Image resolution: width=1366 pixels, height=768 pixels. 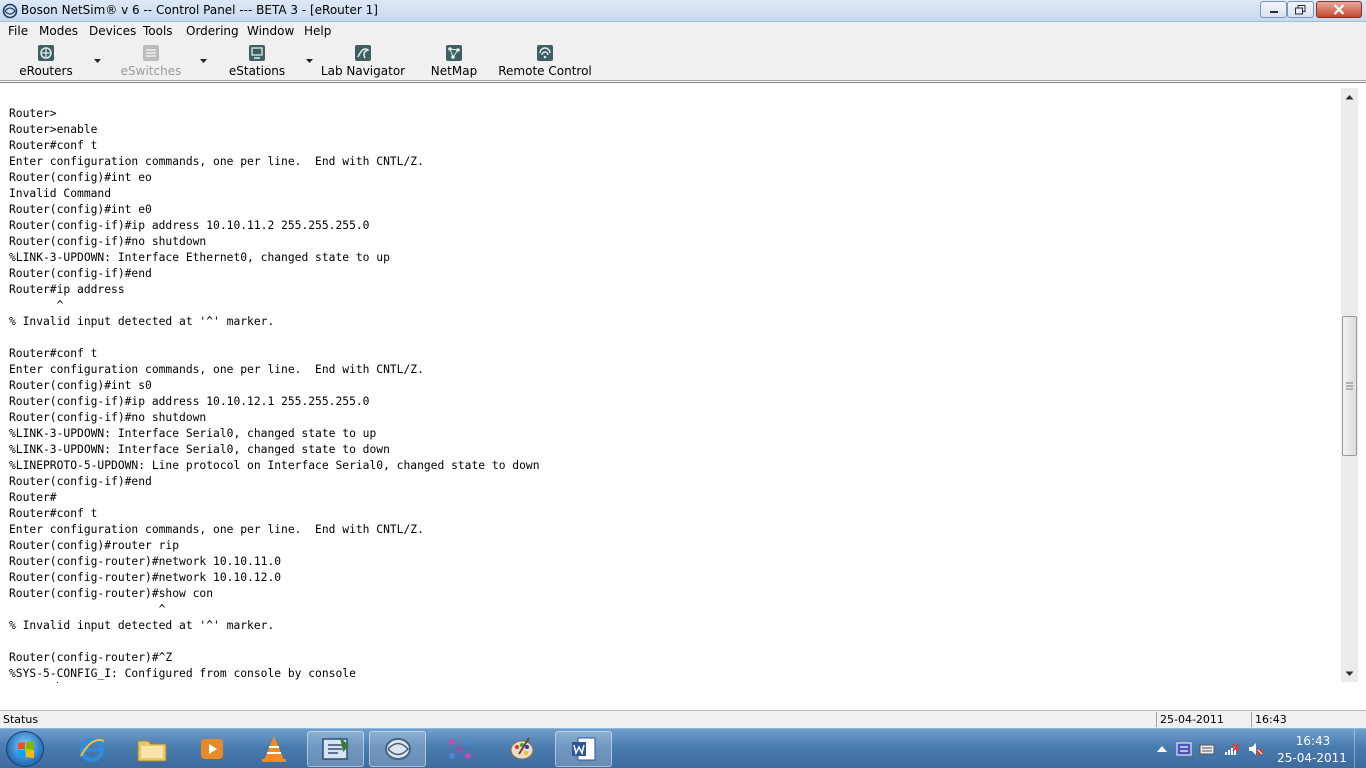 What do you see at coordinates (97, 61) in the screenshot?
I see `erouters-dropdown-icon` at bounding box center [97, 61].